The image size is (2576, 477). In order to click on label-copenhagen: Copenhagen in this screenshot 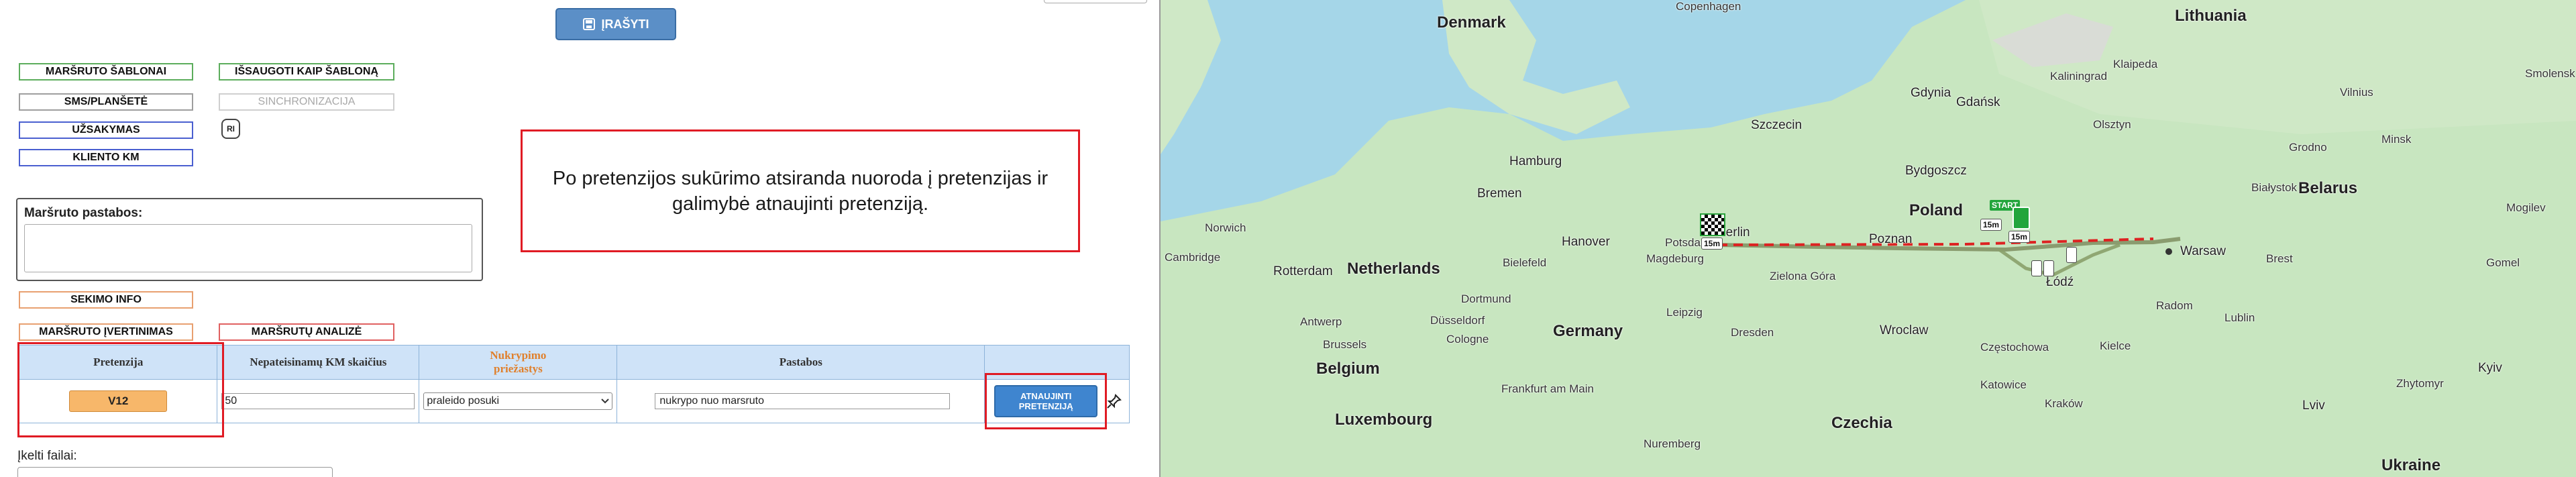, I will do `click(1708, 6)`.